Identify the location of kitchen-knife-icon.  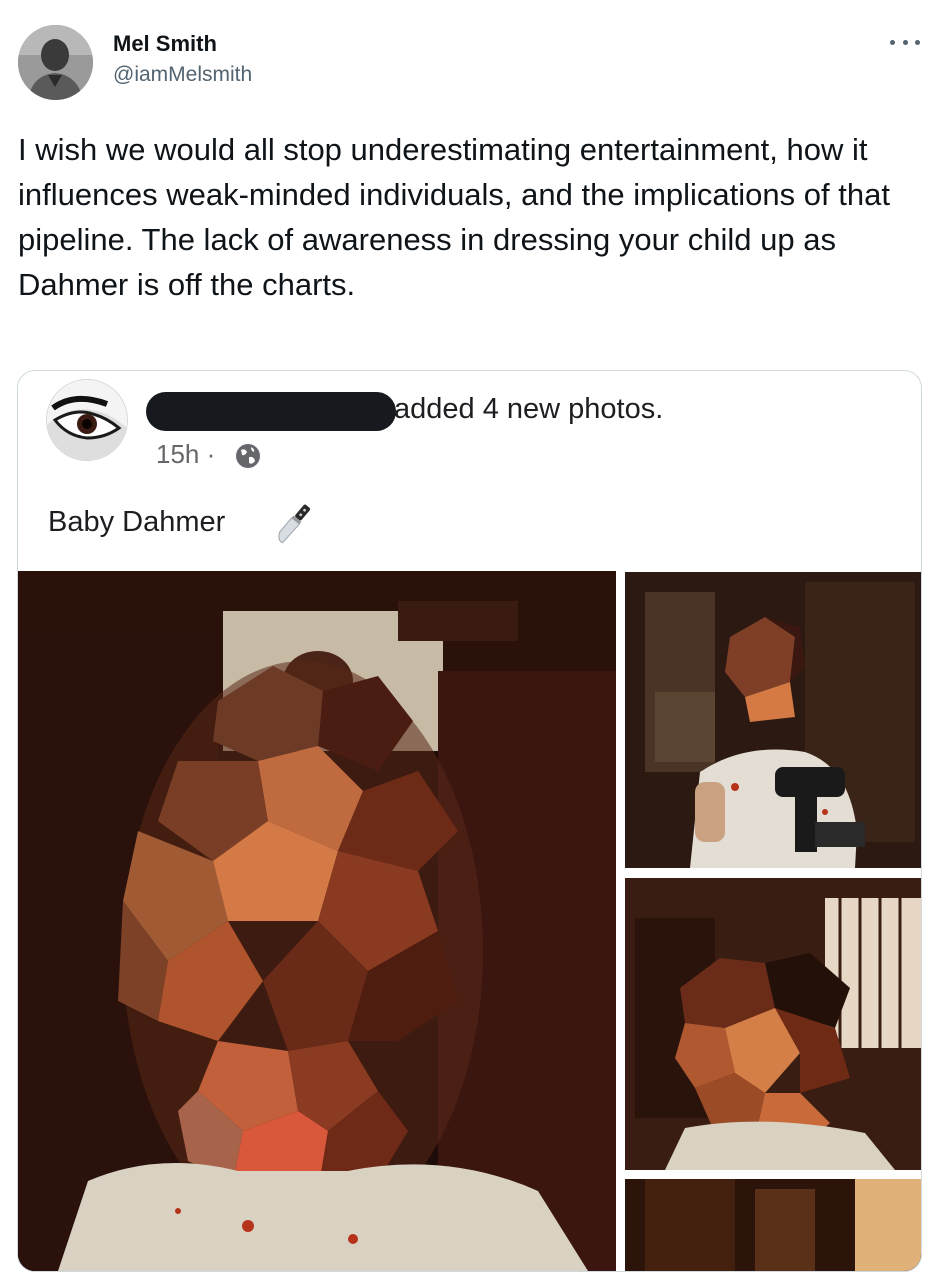
(294, 524).